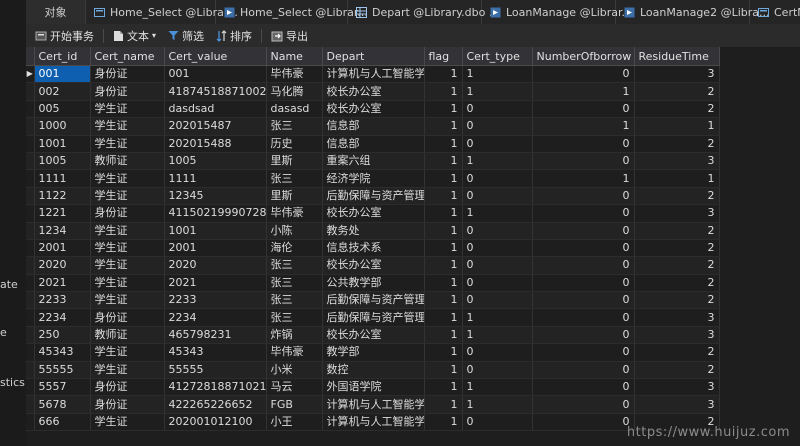 The width and height of the screenshot is (800, 446). I want to click on table-cell: 55555, so click(215, 370).